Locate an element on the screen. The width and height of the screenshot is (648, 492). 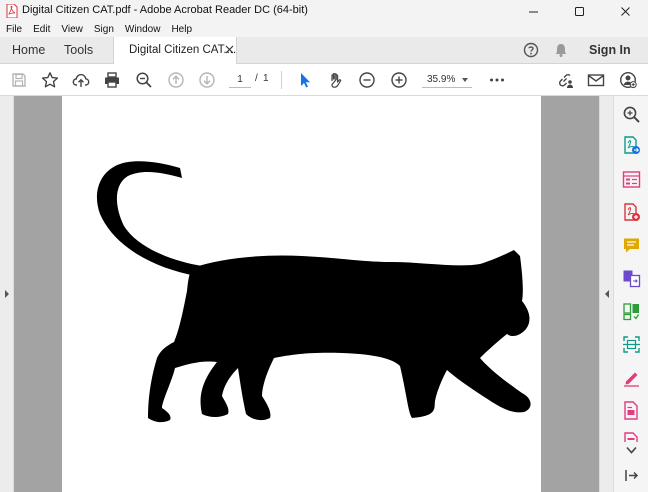
close-tab-icon is located at coordinates (229, 49).